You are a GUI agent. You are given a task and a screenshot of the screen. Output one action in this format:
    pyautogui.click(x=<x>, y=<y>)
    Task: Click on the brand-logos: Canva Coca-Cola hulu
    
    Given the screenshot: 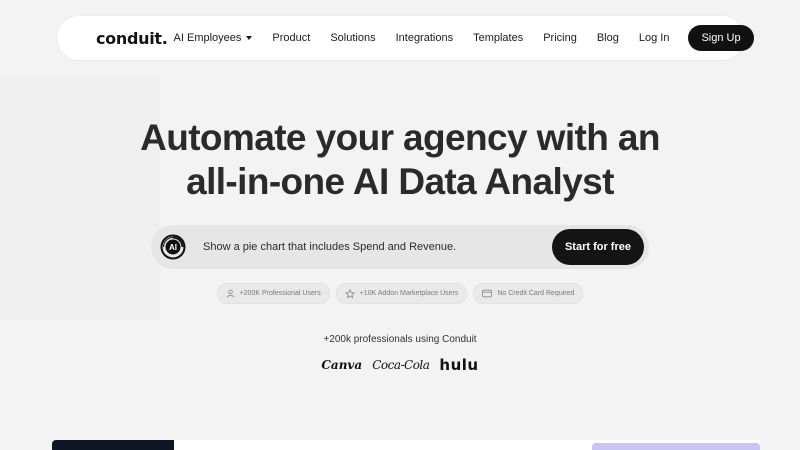 What is the action you would take?
    pyautogui.click(x=400, y=365)
    